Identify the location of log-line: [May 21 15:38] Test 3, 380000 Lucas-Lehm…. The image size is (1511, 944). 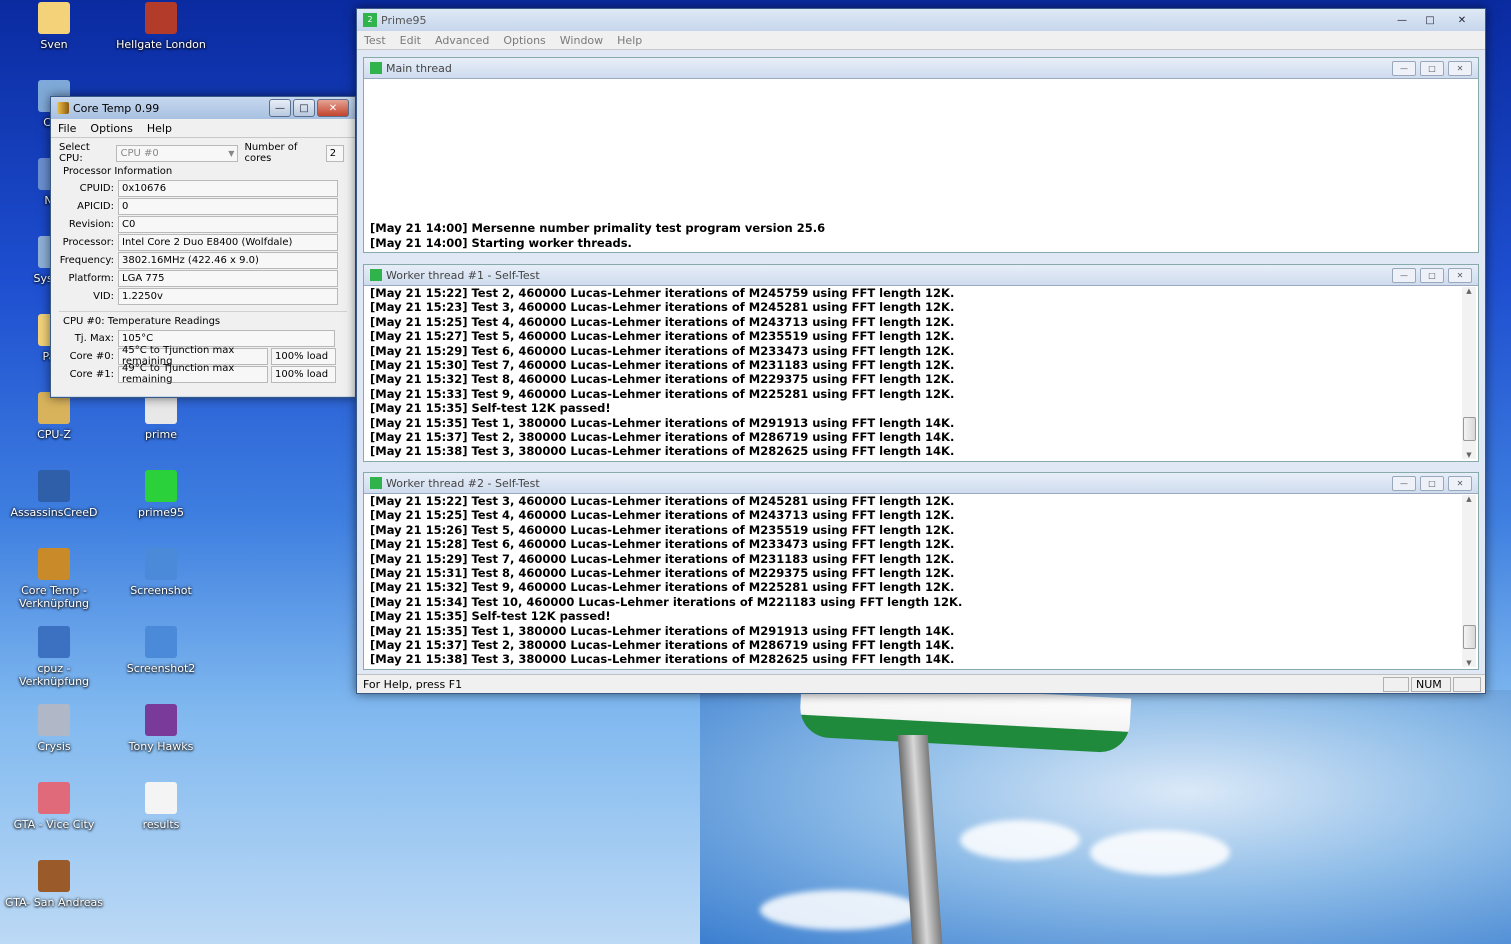
(662, 451).